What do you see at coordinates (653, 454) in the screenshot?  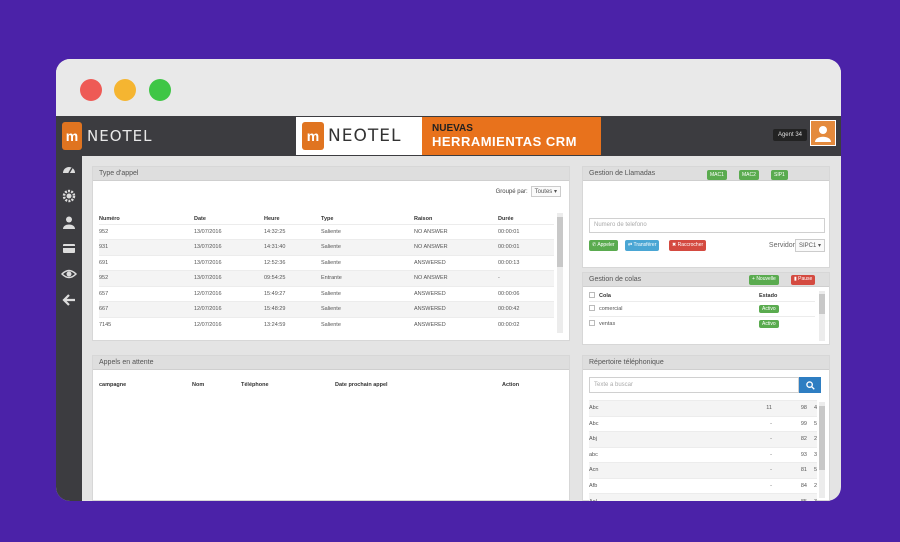 I see `table-cell: abc` at bounding box center [653, 454].